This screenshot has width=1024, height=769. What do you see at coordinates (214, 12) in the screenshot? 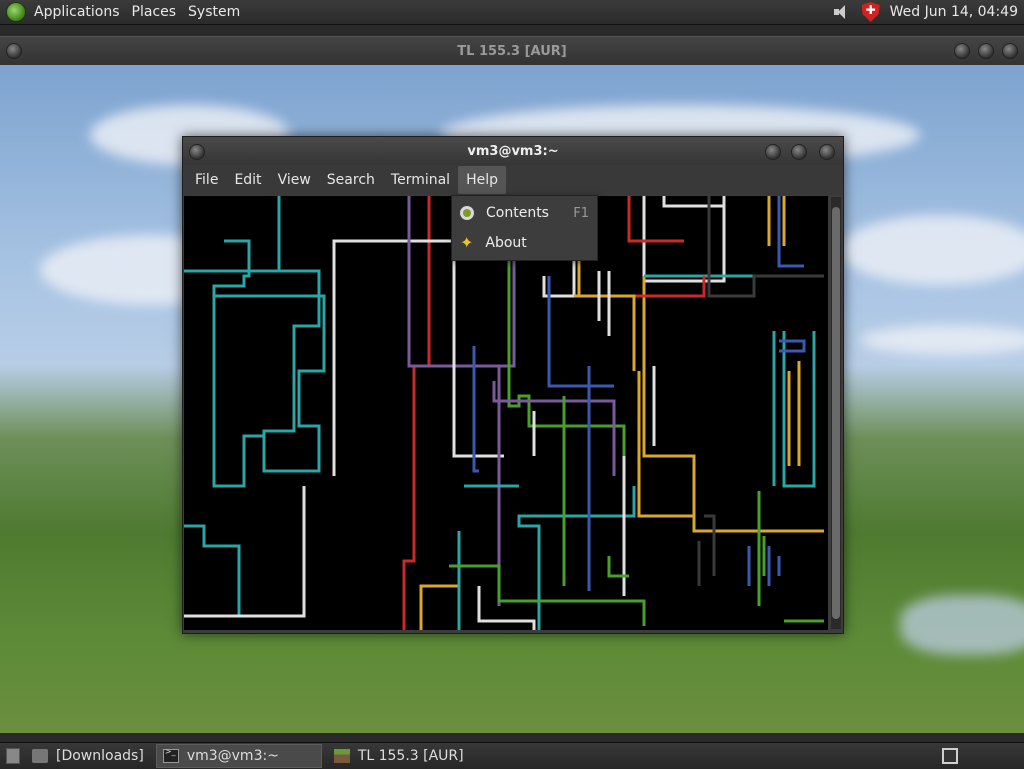
I see `system-menu: System` at bounding box center [214, 12].